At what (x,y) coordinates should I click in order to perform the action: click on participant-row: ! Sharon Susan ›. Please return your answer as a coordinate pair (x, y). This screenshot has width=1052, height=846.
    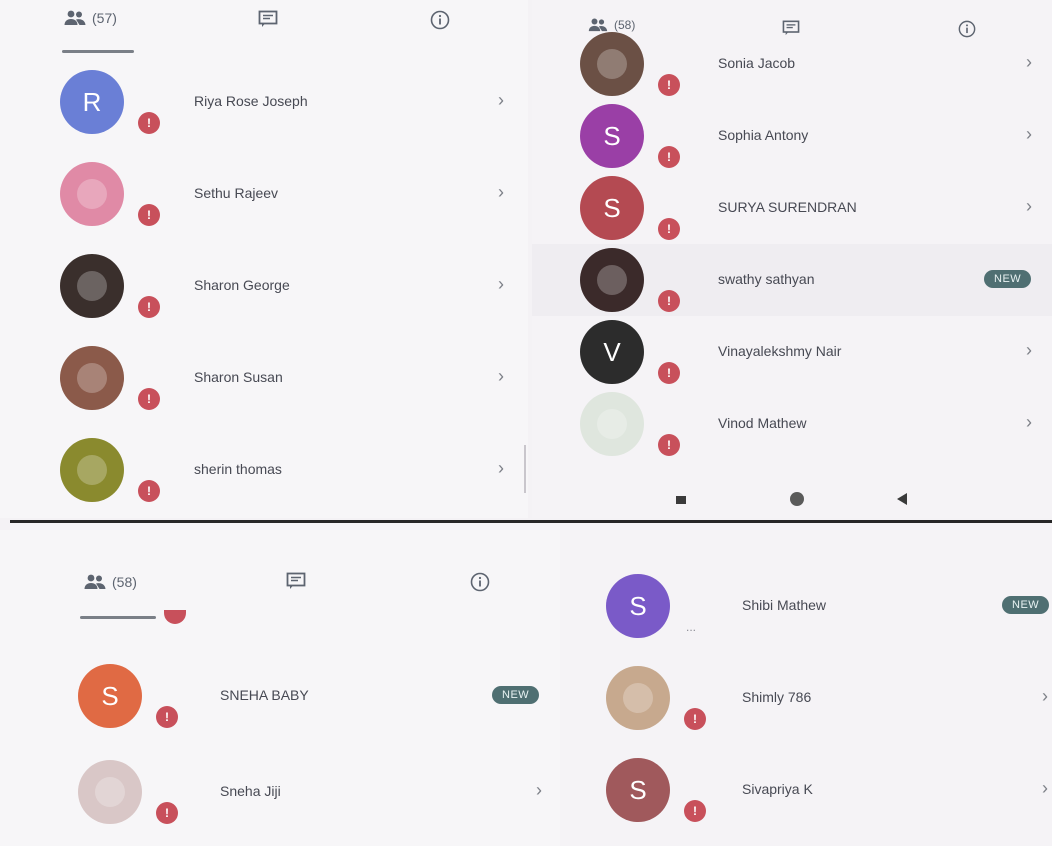
    Looking at the image, I should click on (264, 378).